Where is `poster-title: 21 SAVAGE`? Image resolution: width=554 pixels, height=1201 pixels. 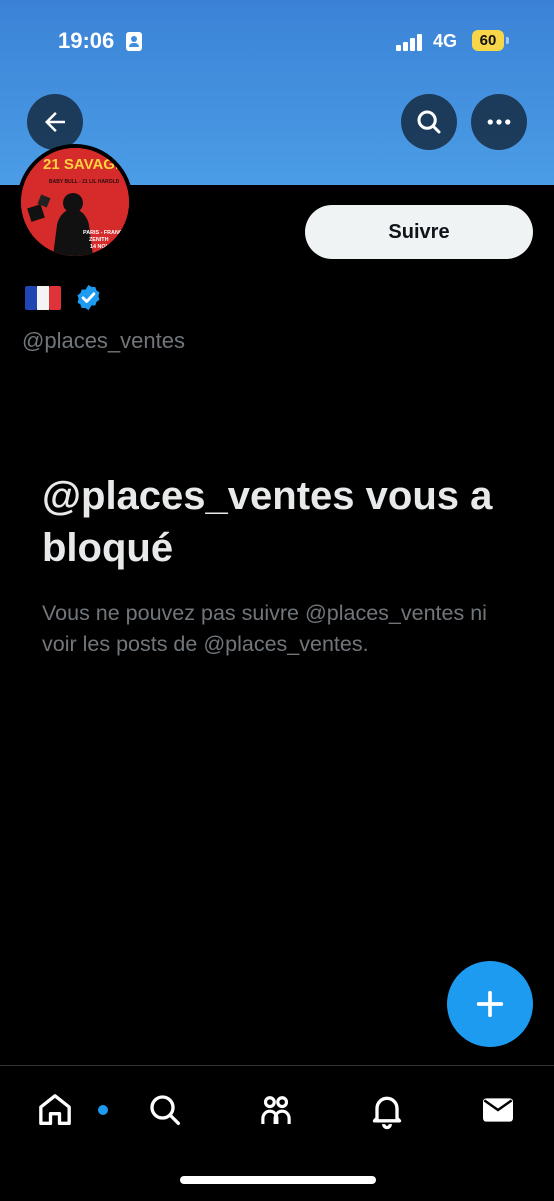 poster-title: 21 SAVAGE is located at coordinates (84, 164).